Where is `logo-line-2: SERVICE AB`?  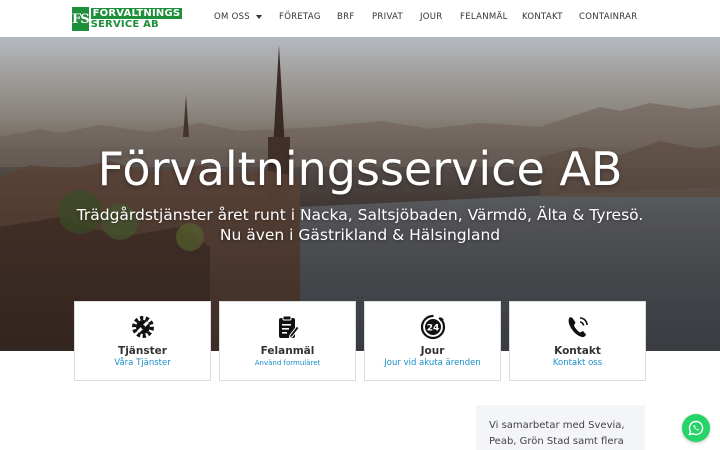 logo-line-2: SERVICE AB is located at coordinates (124, 24).